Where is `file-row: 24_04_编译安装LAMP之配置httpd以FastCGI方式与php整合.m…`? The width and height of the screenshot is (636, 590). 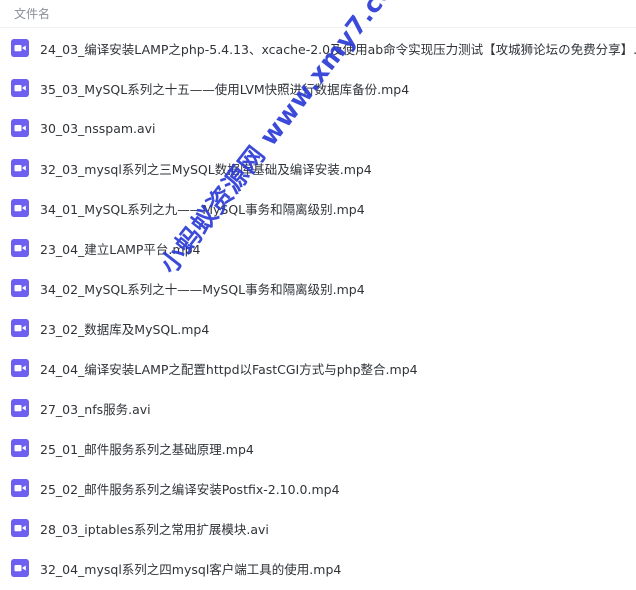
file-row: 24_04_编译安装LAMP之配置httpd以FastCGI方式与php整合.m… is located at coordinates (318, 368).